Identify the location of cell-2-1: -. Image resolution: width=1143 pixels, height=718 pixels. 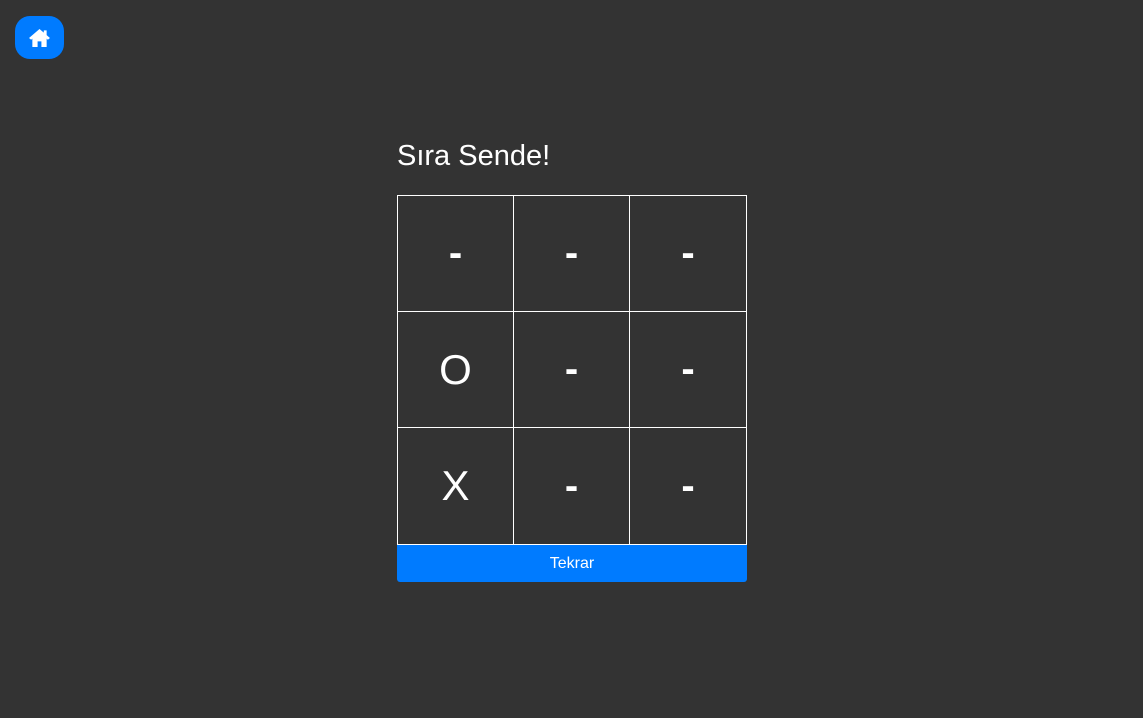
(572, 486).